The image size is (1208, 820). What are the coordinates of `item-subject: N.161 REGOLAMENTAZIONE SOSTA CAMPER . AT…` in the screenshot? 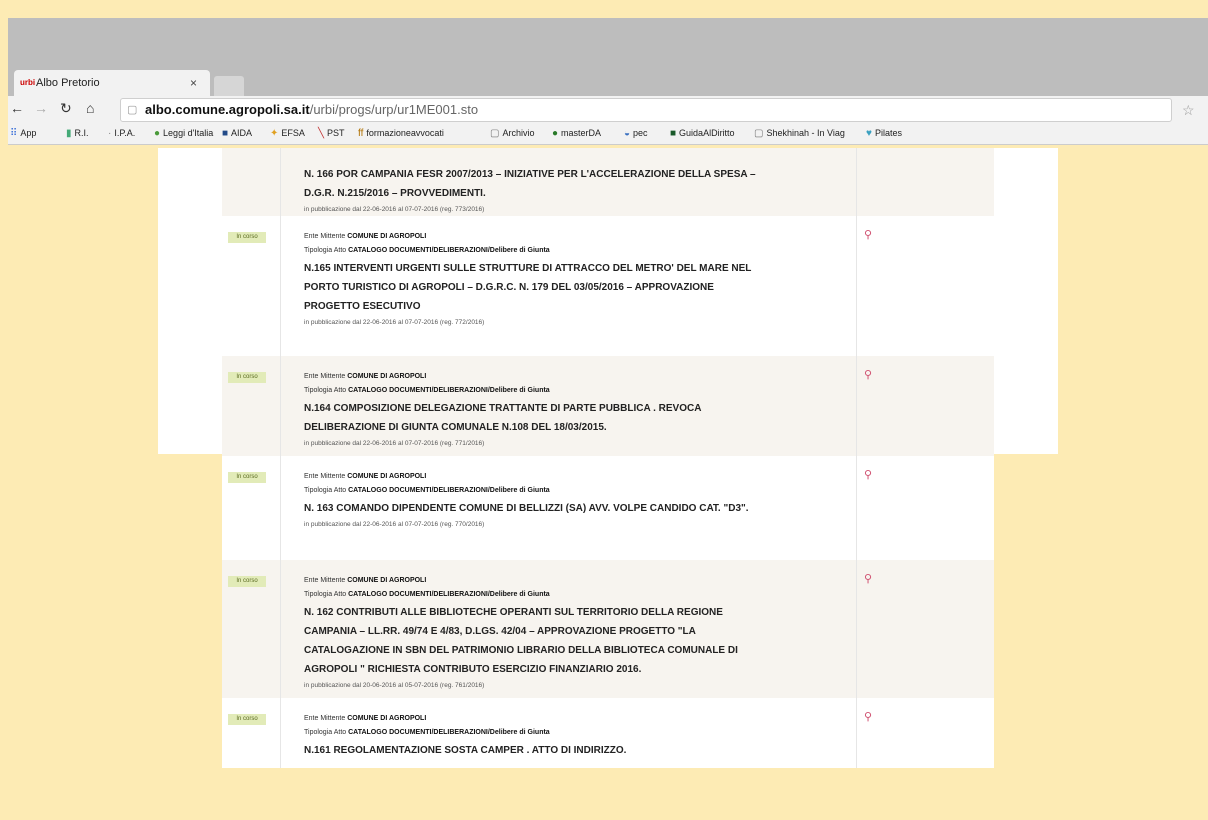 It's located at (574, 750).